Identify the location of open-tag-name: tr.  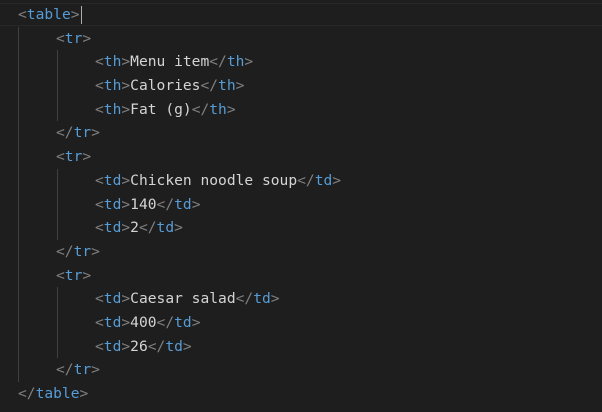
(73, 38).